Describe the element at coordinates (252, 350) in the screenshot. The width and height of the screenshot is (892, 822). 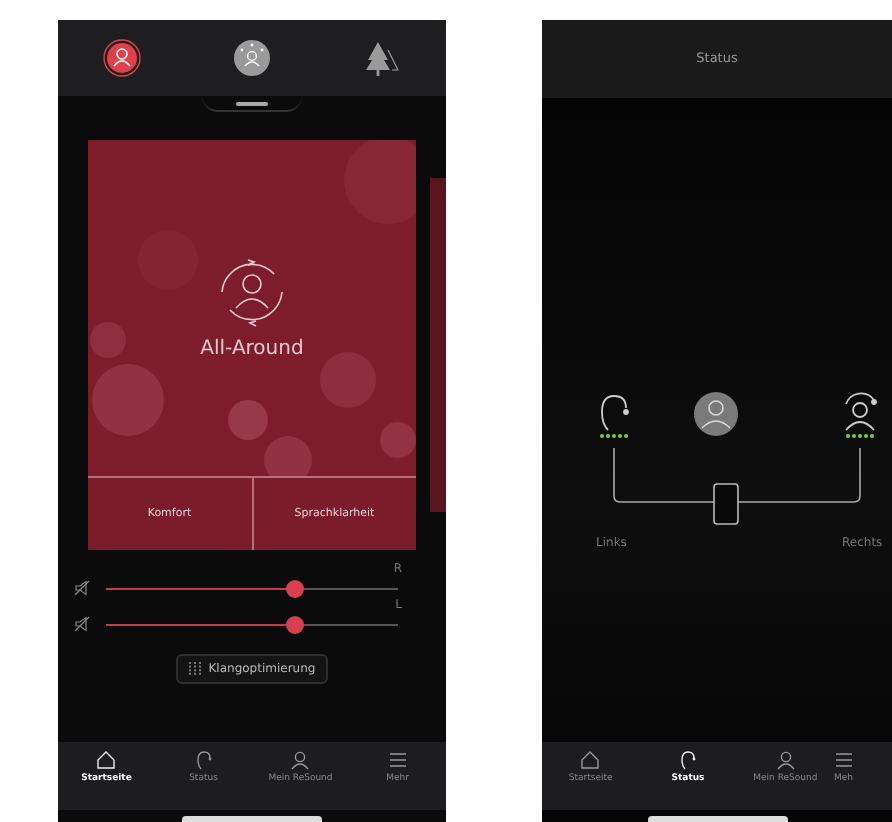
I see `program-title: All-Around` at that location.